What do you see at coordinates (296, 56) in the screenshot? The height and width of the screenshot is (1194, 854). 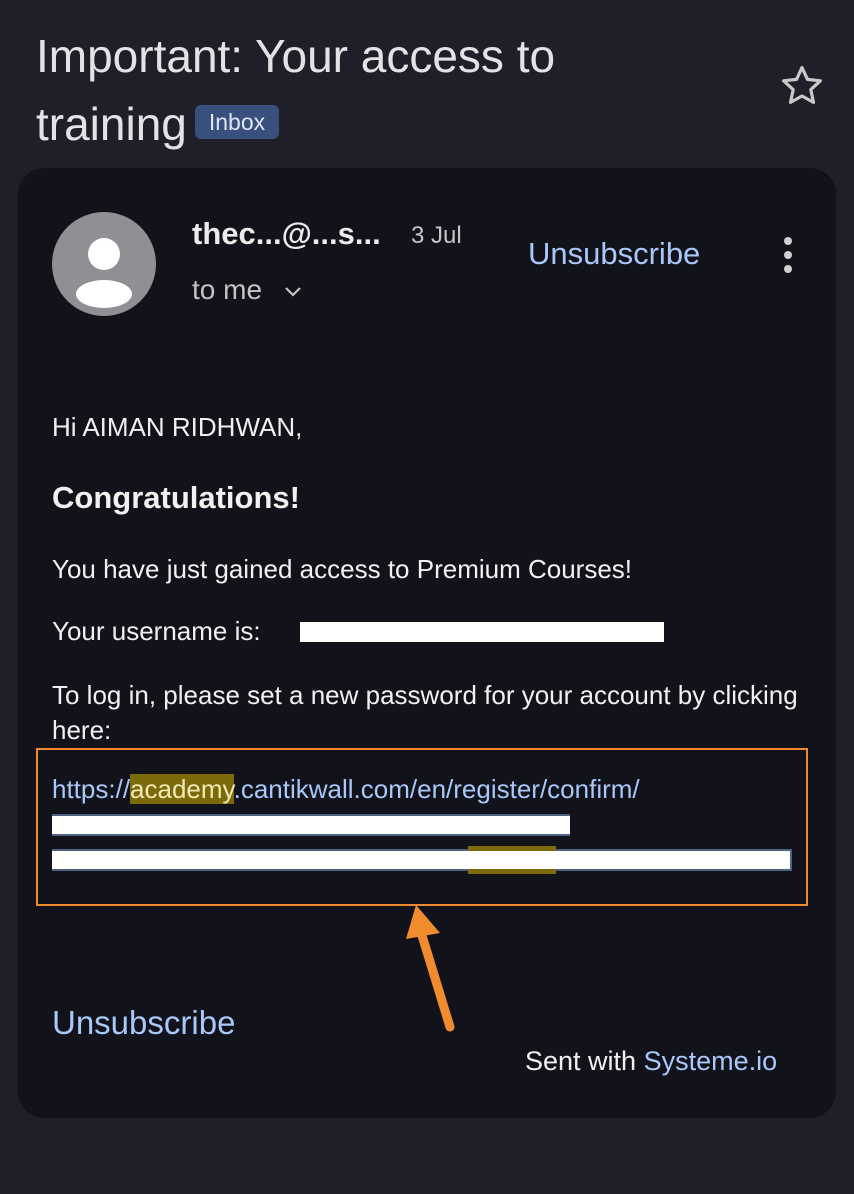 I see `subject-line-1: Important: Your access to` at bounding box center [296, 56].